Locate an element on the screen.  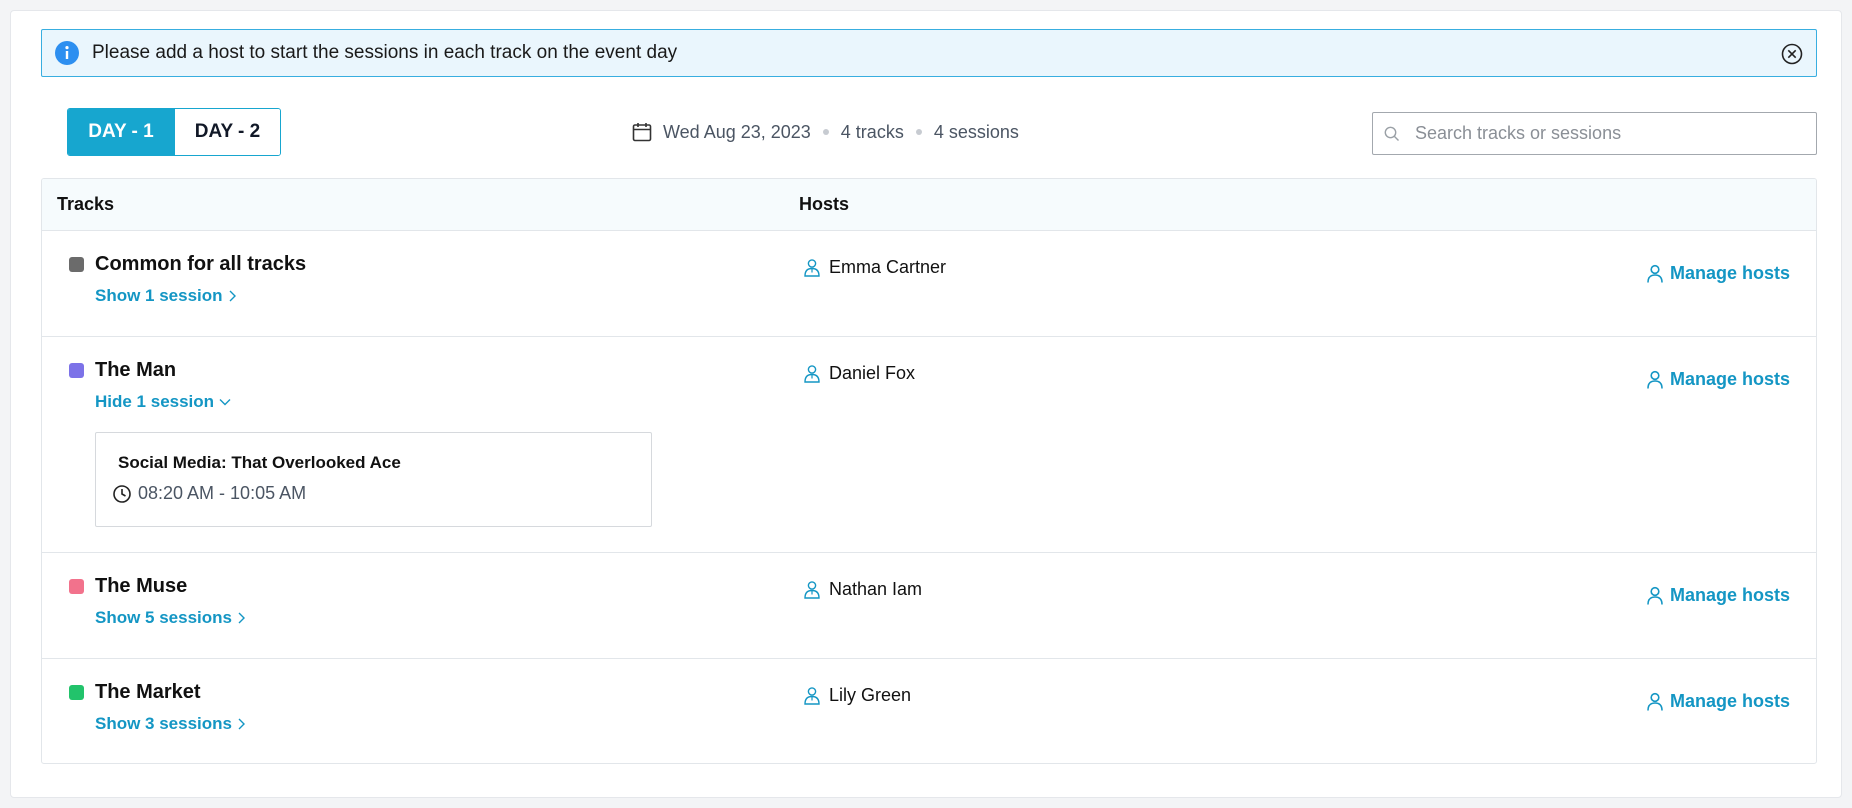
sessions-count: 4 sessions is located at coordinates (976, 131).